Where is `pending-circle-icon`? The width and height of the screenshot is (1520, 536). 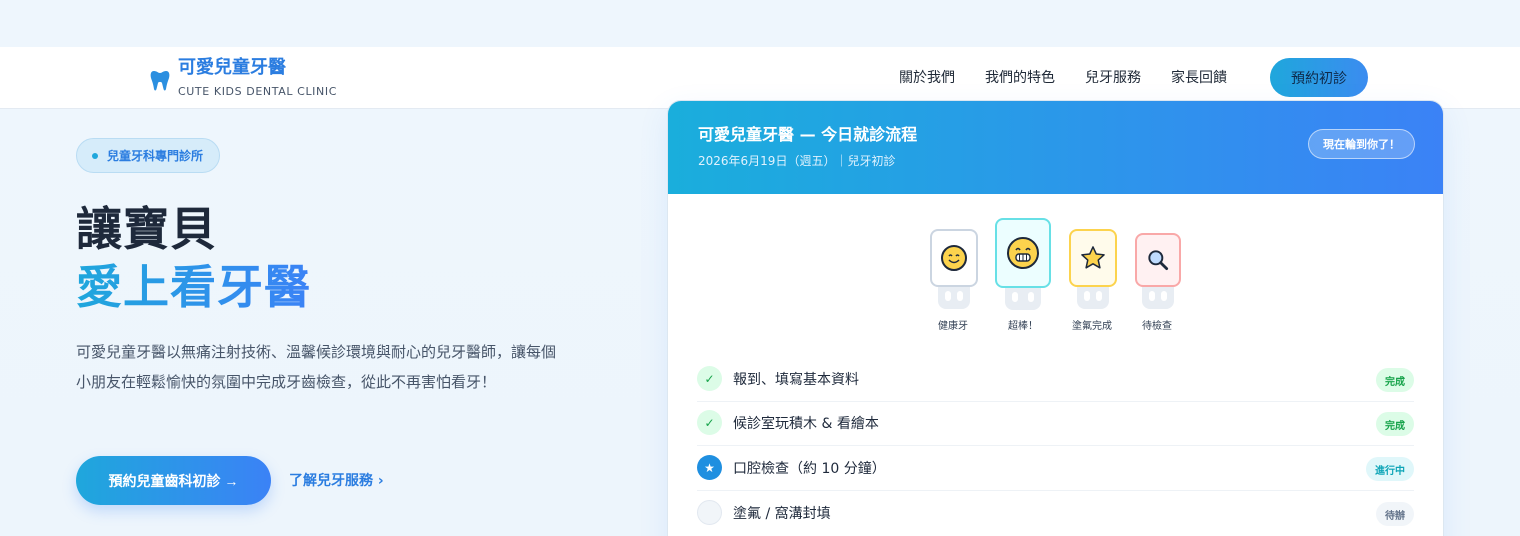
pending-circle-icon is located at coordinates (709, 512).